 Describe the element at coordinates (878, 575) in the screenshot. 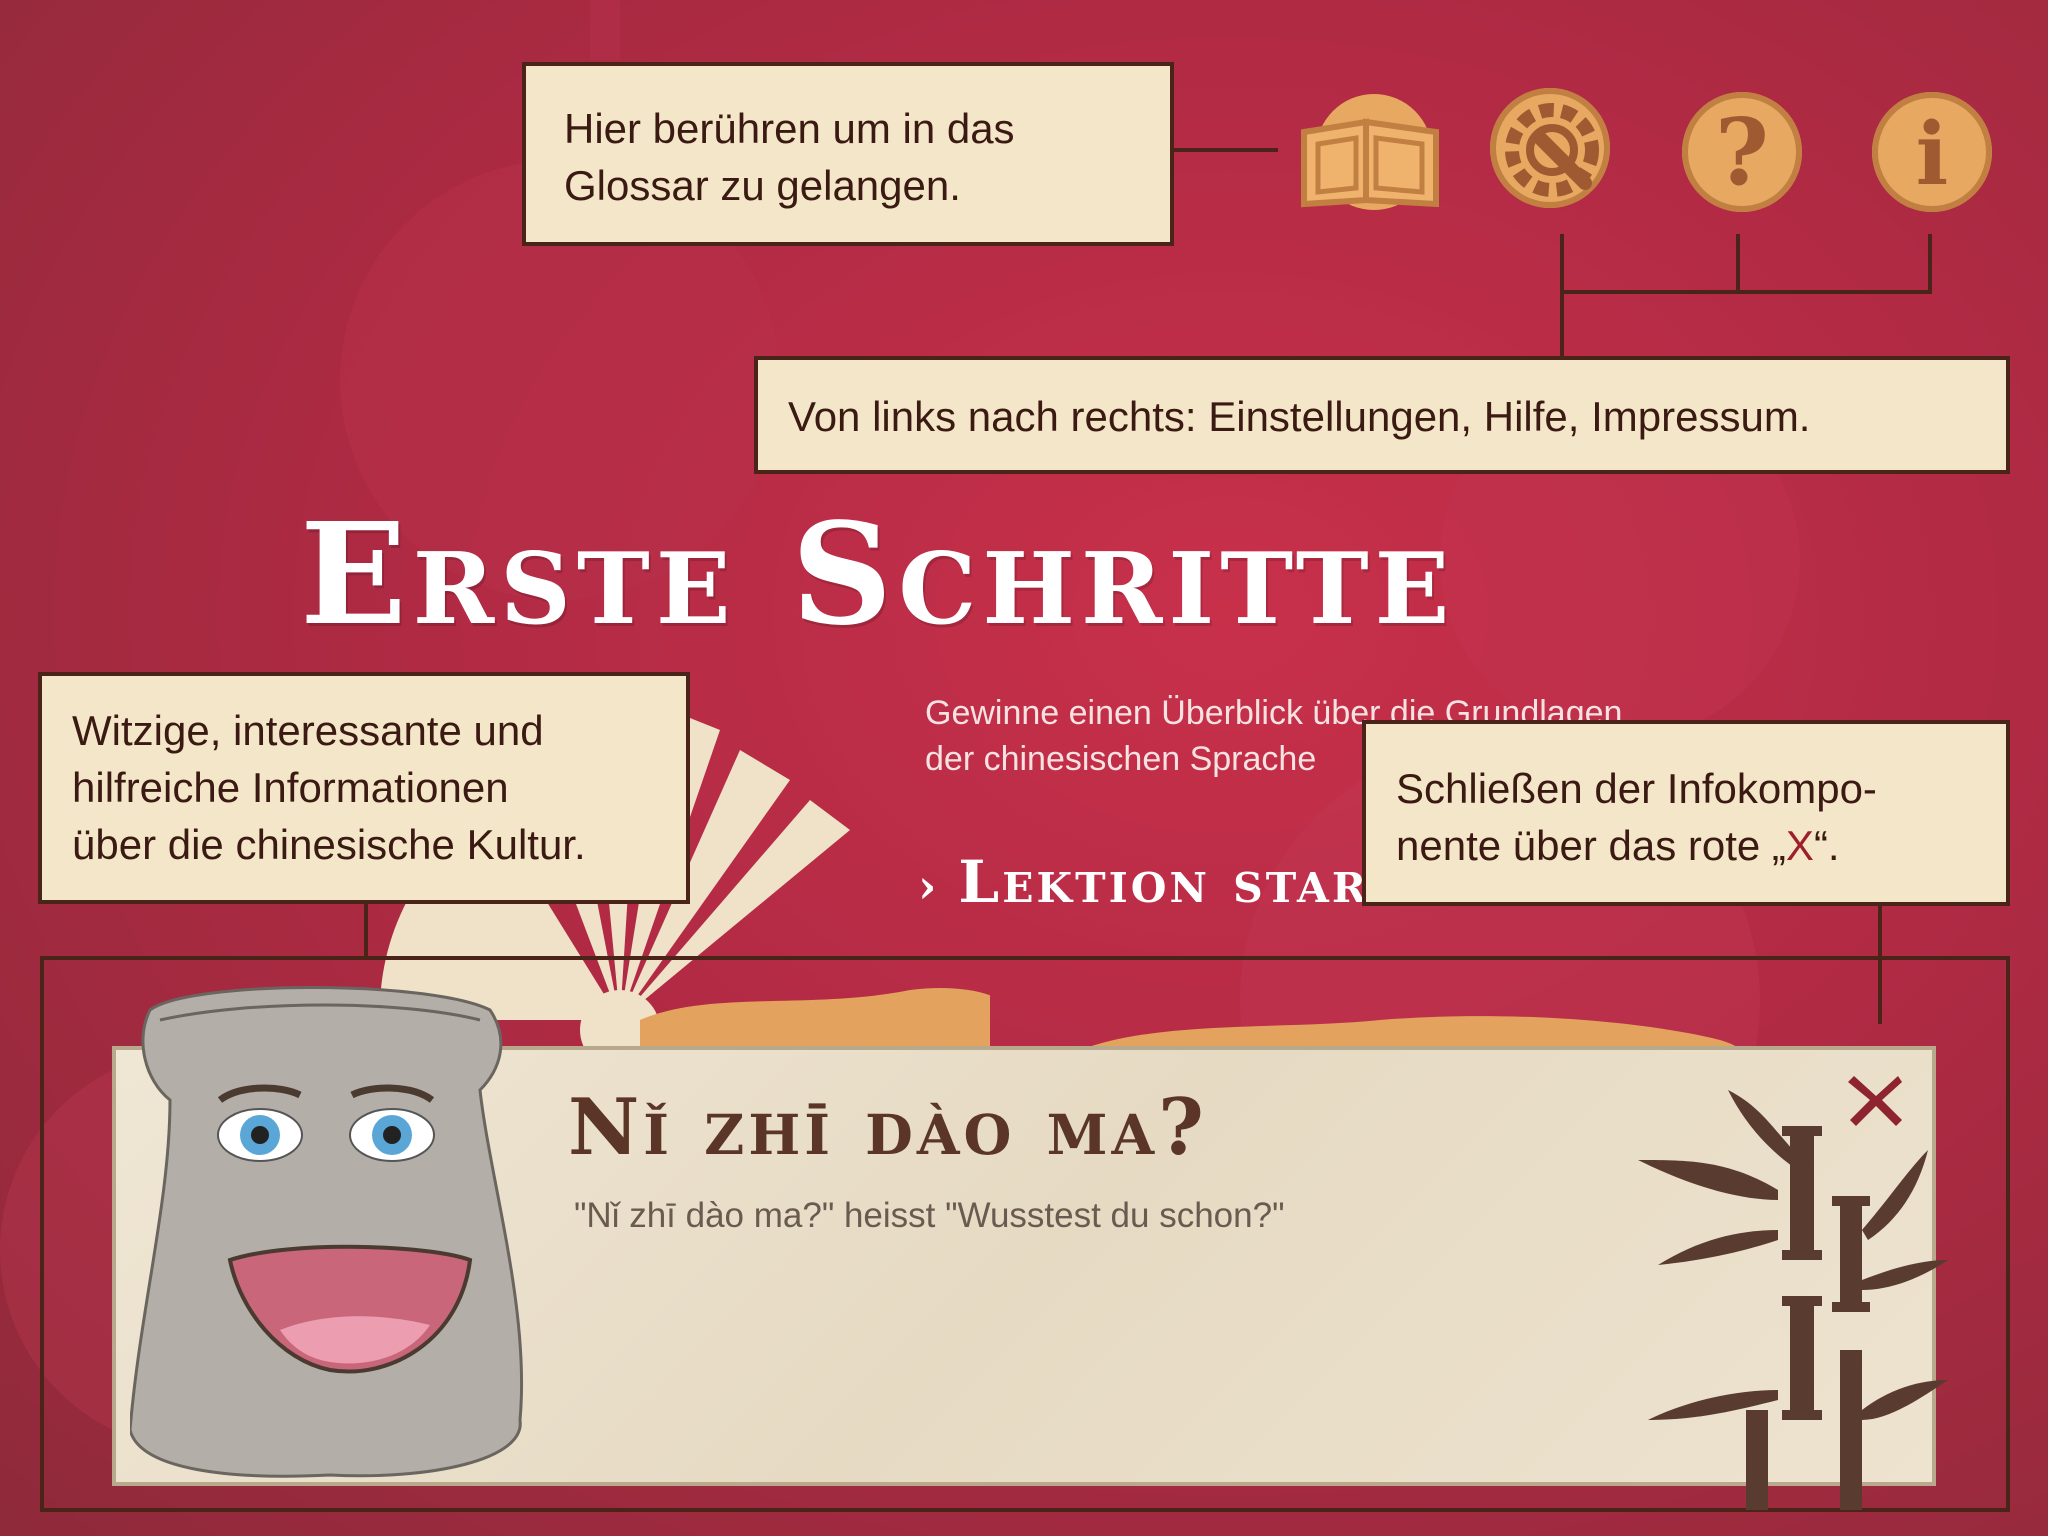

I see `page-title: Erste Schritte` at that location.